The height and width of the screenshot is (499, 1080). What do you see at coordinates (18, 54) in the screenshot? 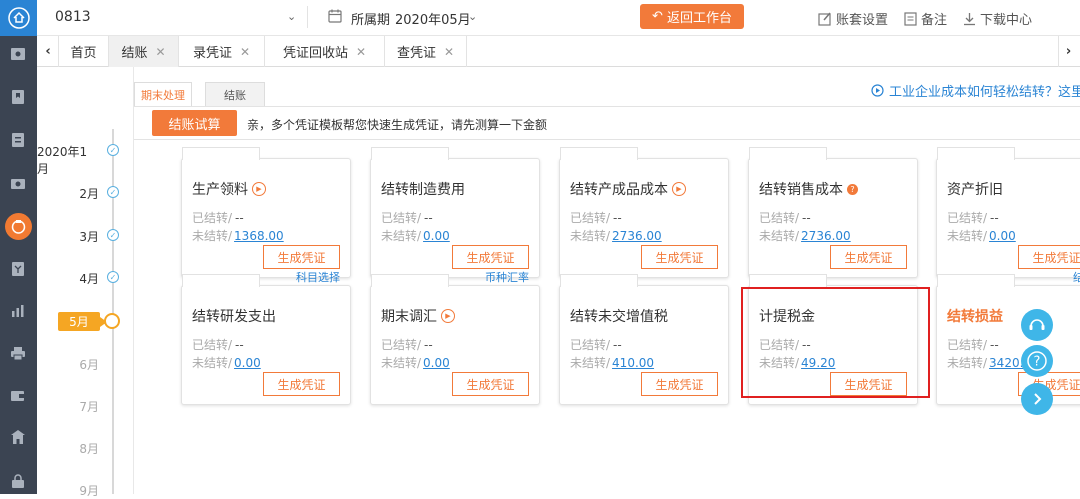
I see `voucher-icon` at bounding box center [18, 54].